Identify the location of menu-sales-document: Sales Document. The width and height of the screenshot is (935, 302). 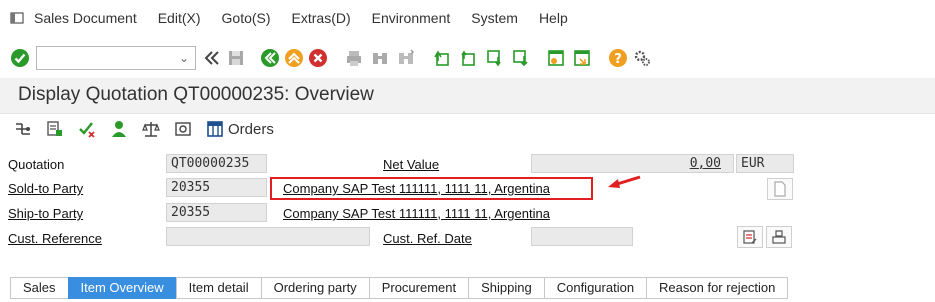
(85, 18).